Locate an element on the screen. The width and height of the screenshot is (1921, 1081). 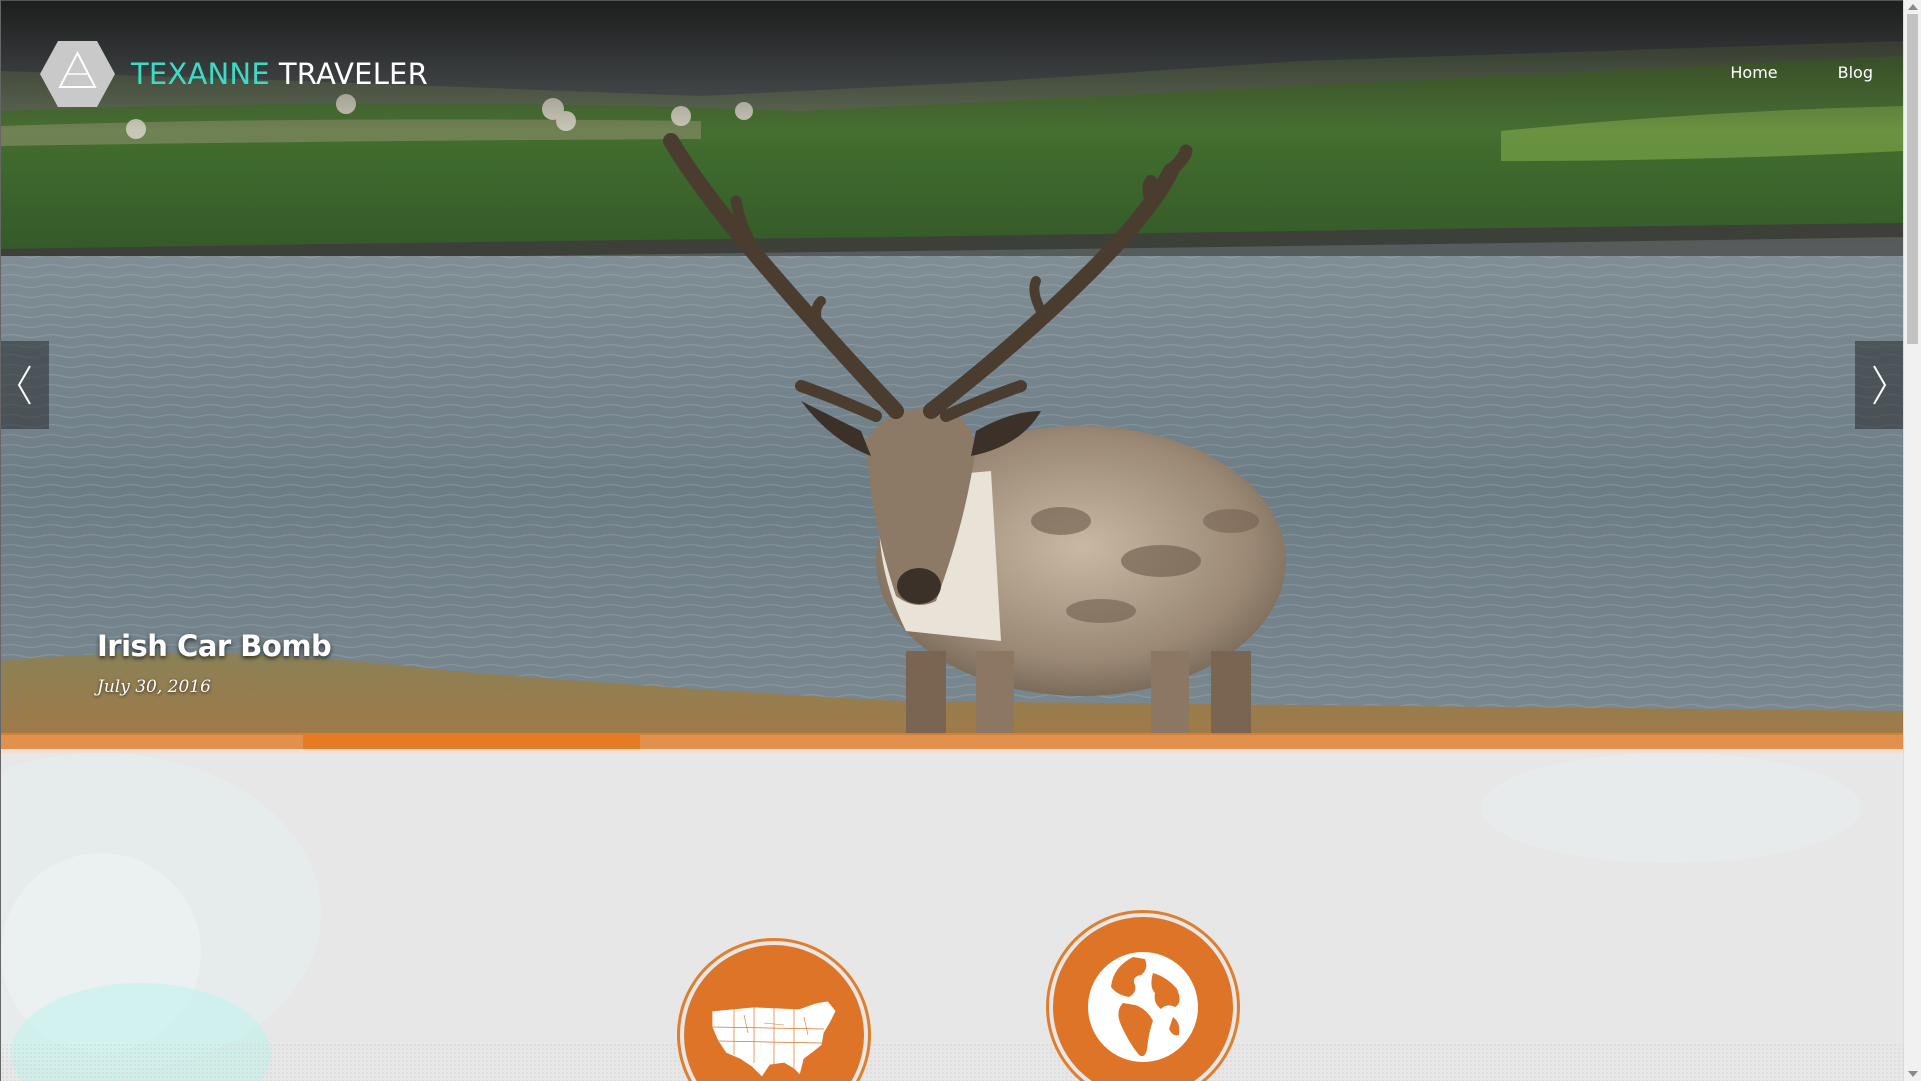
main-nav: Home Blog is located at coordinates (1801, 72).